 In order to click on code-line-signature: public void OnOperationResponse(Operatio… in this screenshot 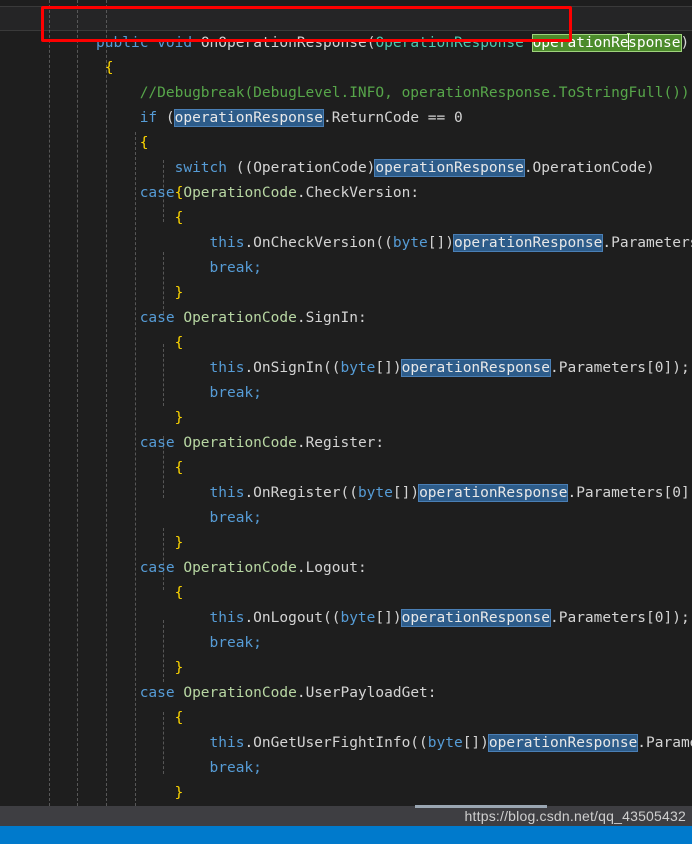, I will do `click(346, 29)`.